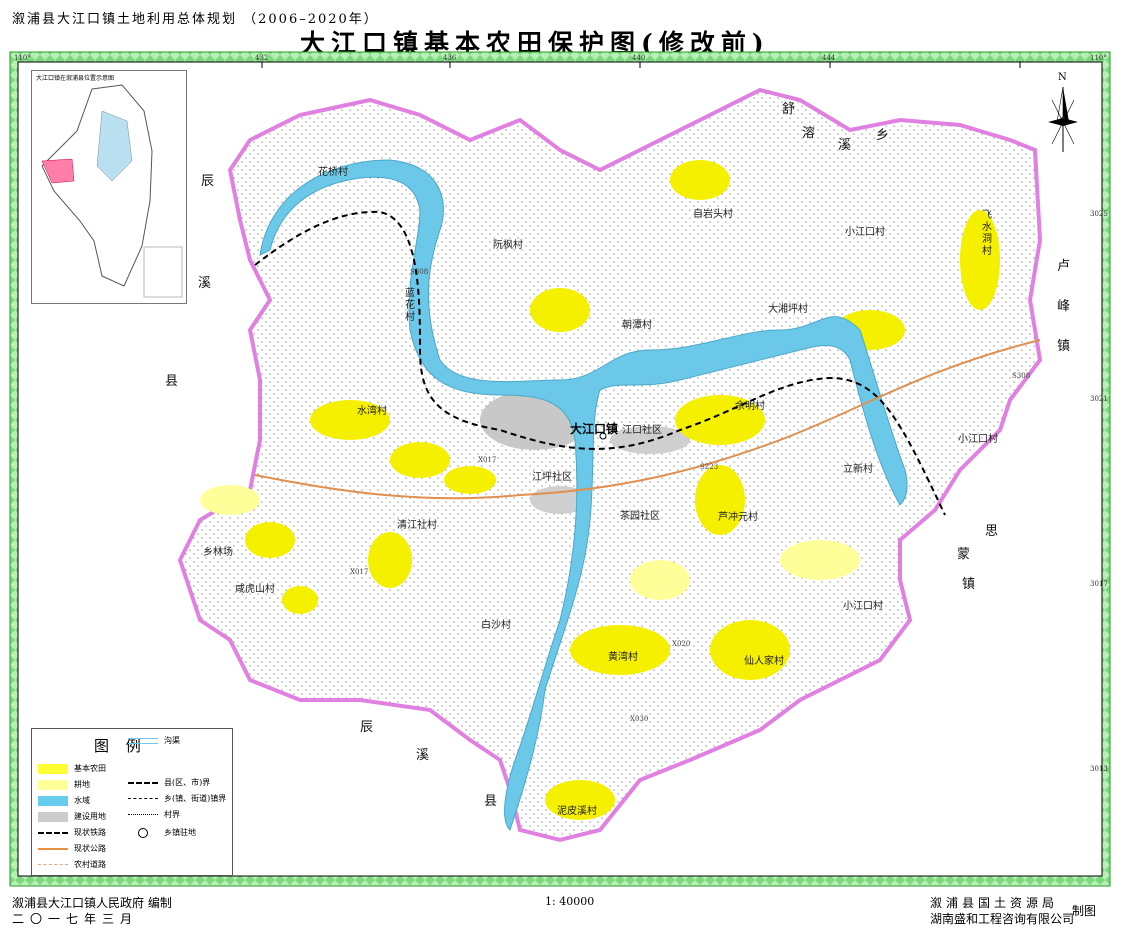 The width and height of the screenshot is (1129, 938). I want to click on coord-lat-1: 3021, so click(1099, 399).